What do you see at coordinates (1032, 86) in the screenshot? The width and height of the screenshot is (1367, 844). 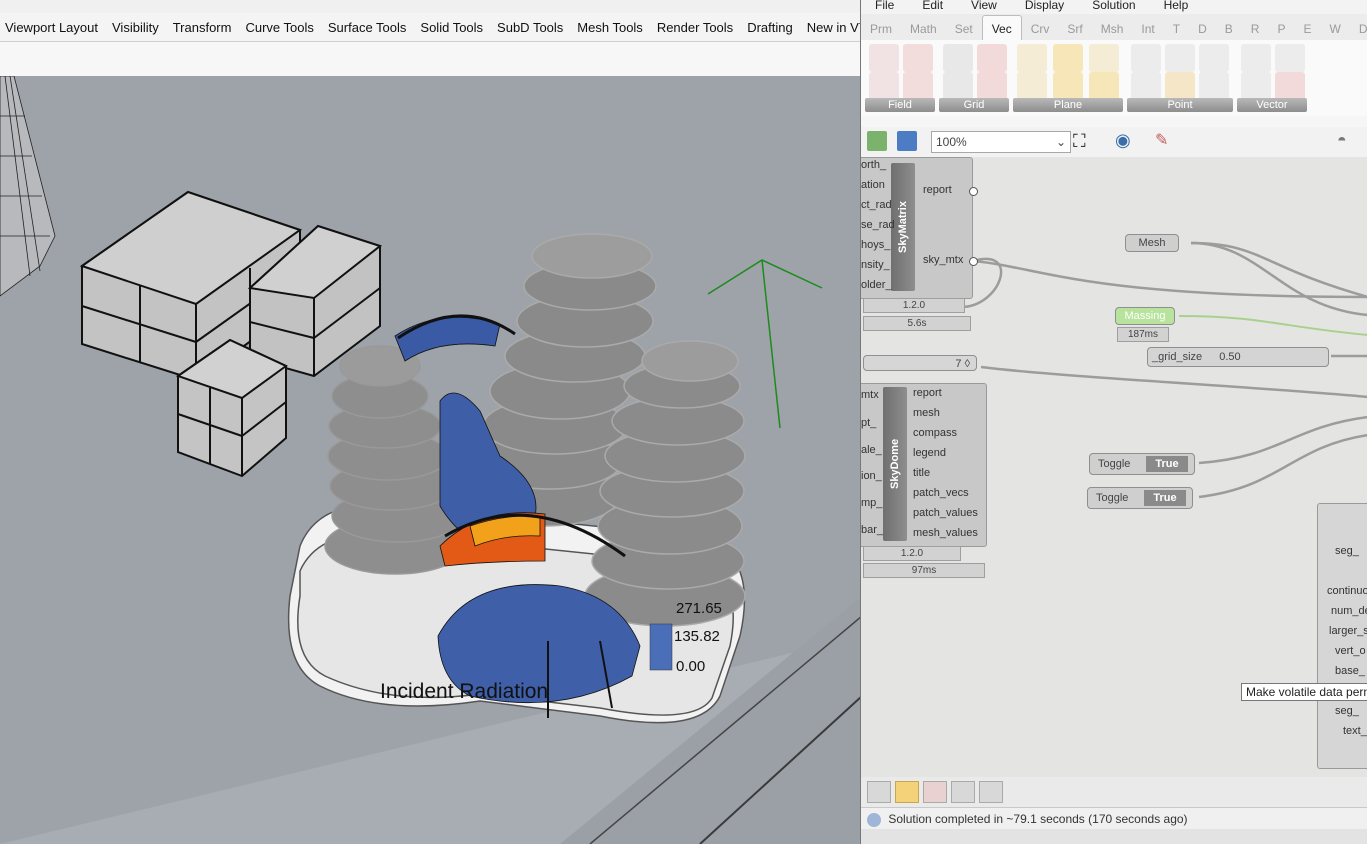 I see `plane-xy-icon` at bounding box center [1032, 86].